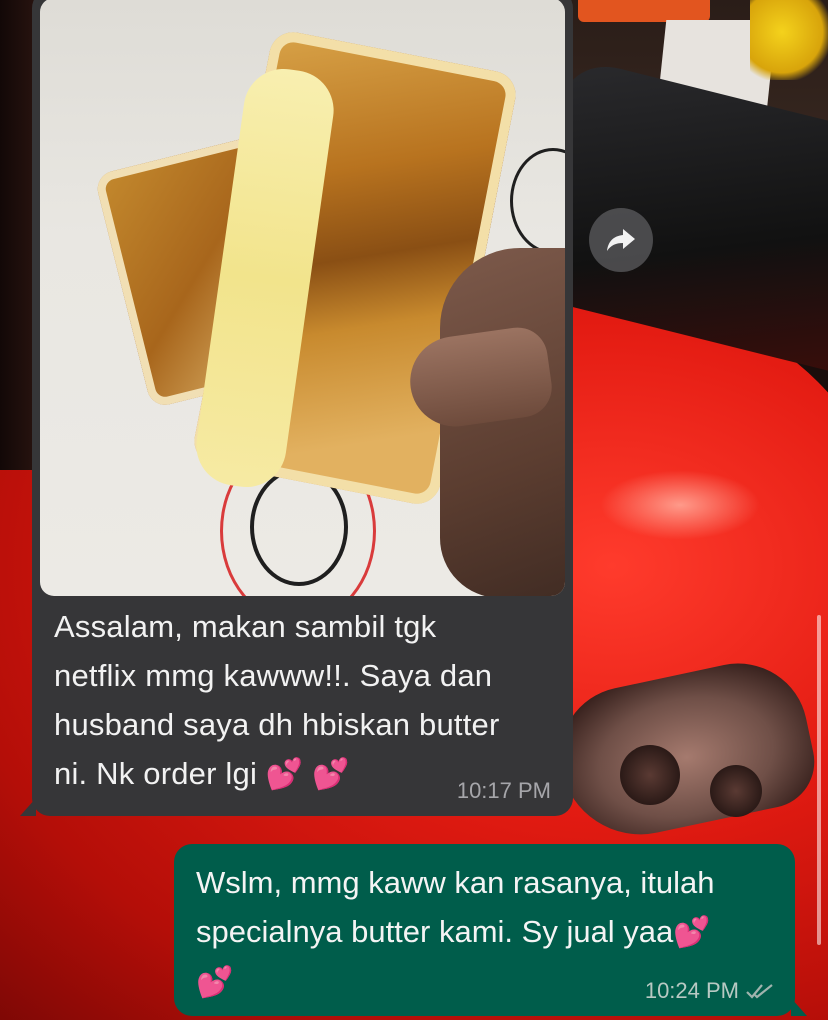  I want to click on chat-scrollbar, so click(819, 780).